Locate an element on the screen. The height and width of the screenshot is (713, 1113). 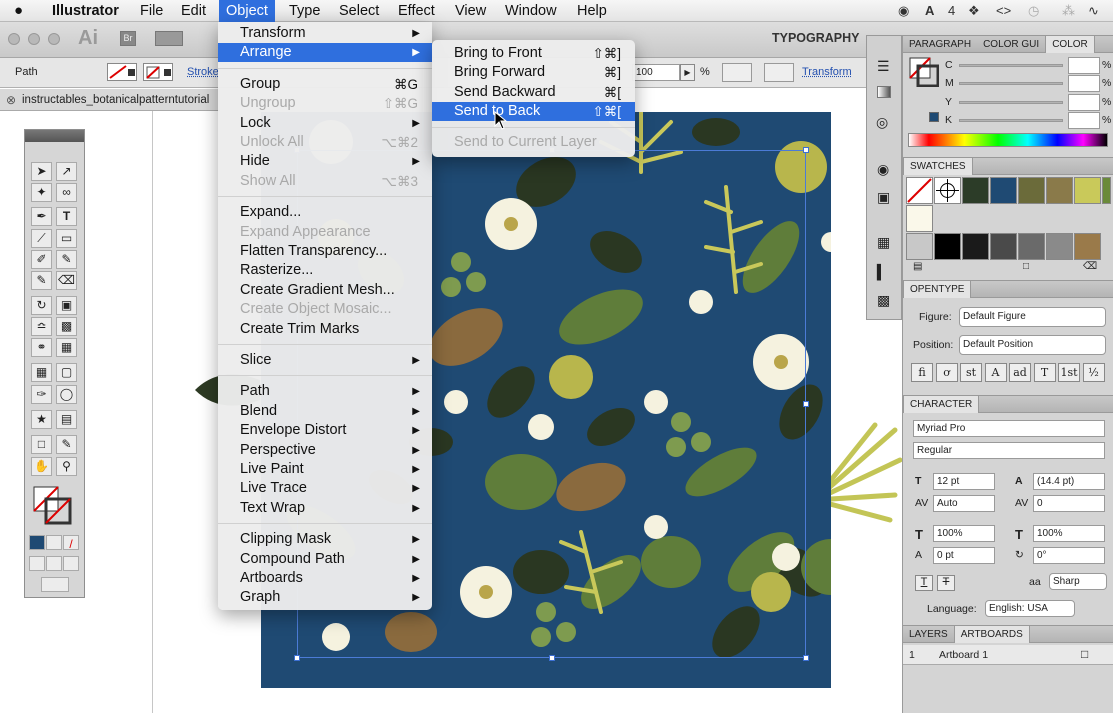
menu-window: Window is located at coordinates (531, 11).